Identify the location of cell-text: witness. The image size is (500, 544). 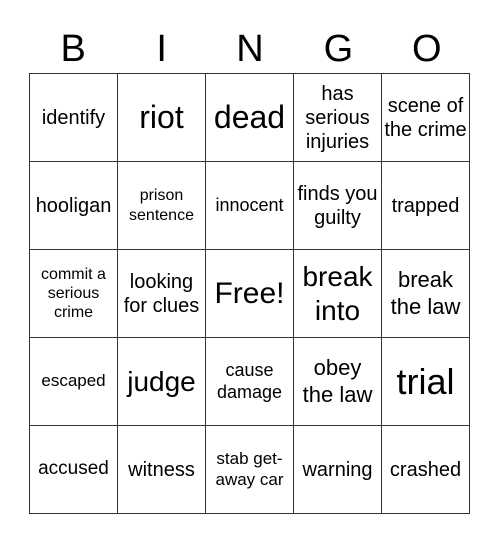
(161, 469).